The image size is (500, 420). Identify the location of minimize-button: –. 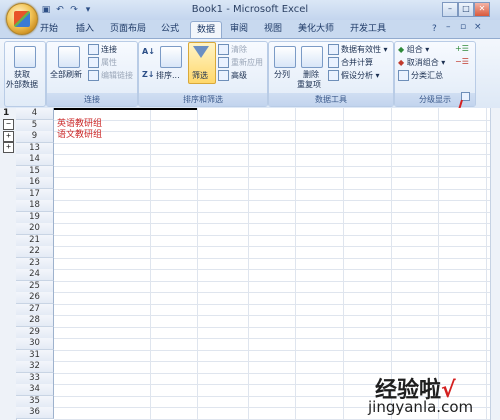
(450, 9).